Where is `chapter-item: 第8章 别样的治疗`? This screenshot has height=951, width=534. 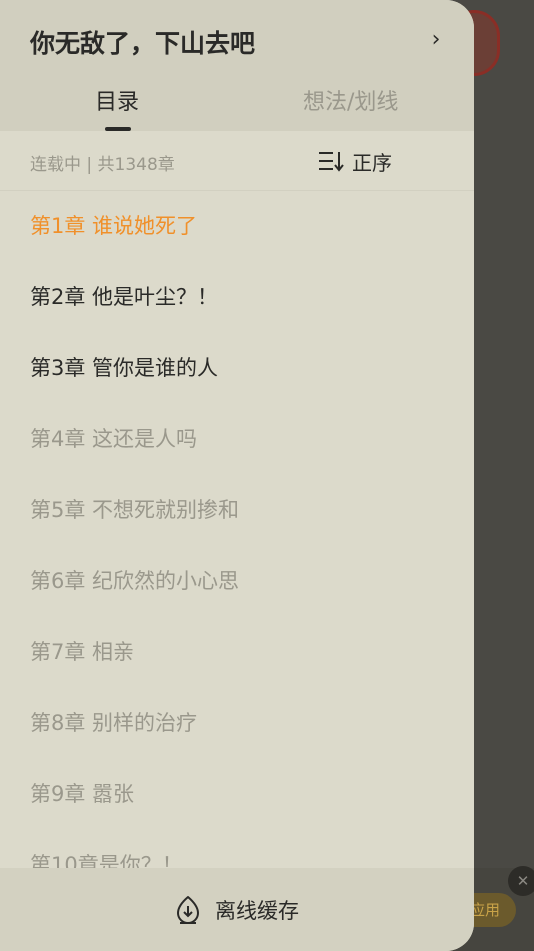
chapter-item: 第8章 别样的治疗 is located at coordinates (113, 723).